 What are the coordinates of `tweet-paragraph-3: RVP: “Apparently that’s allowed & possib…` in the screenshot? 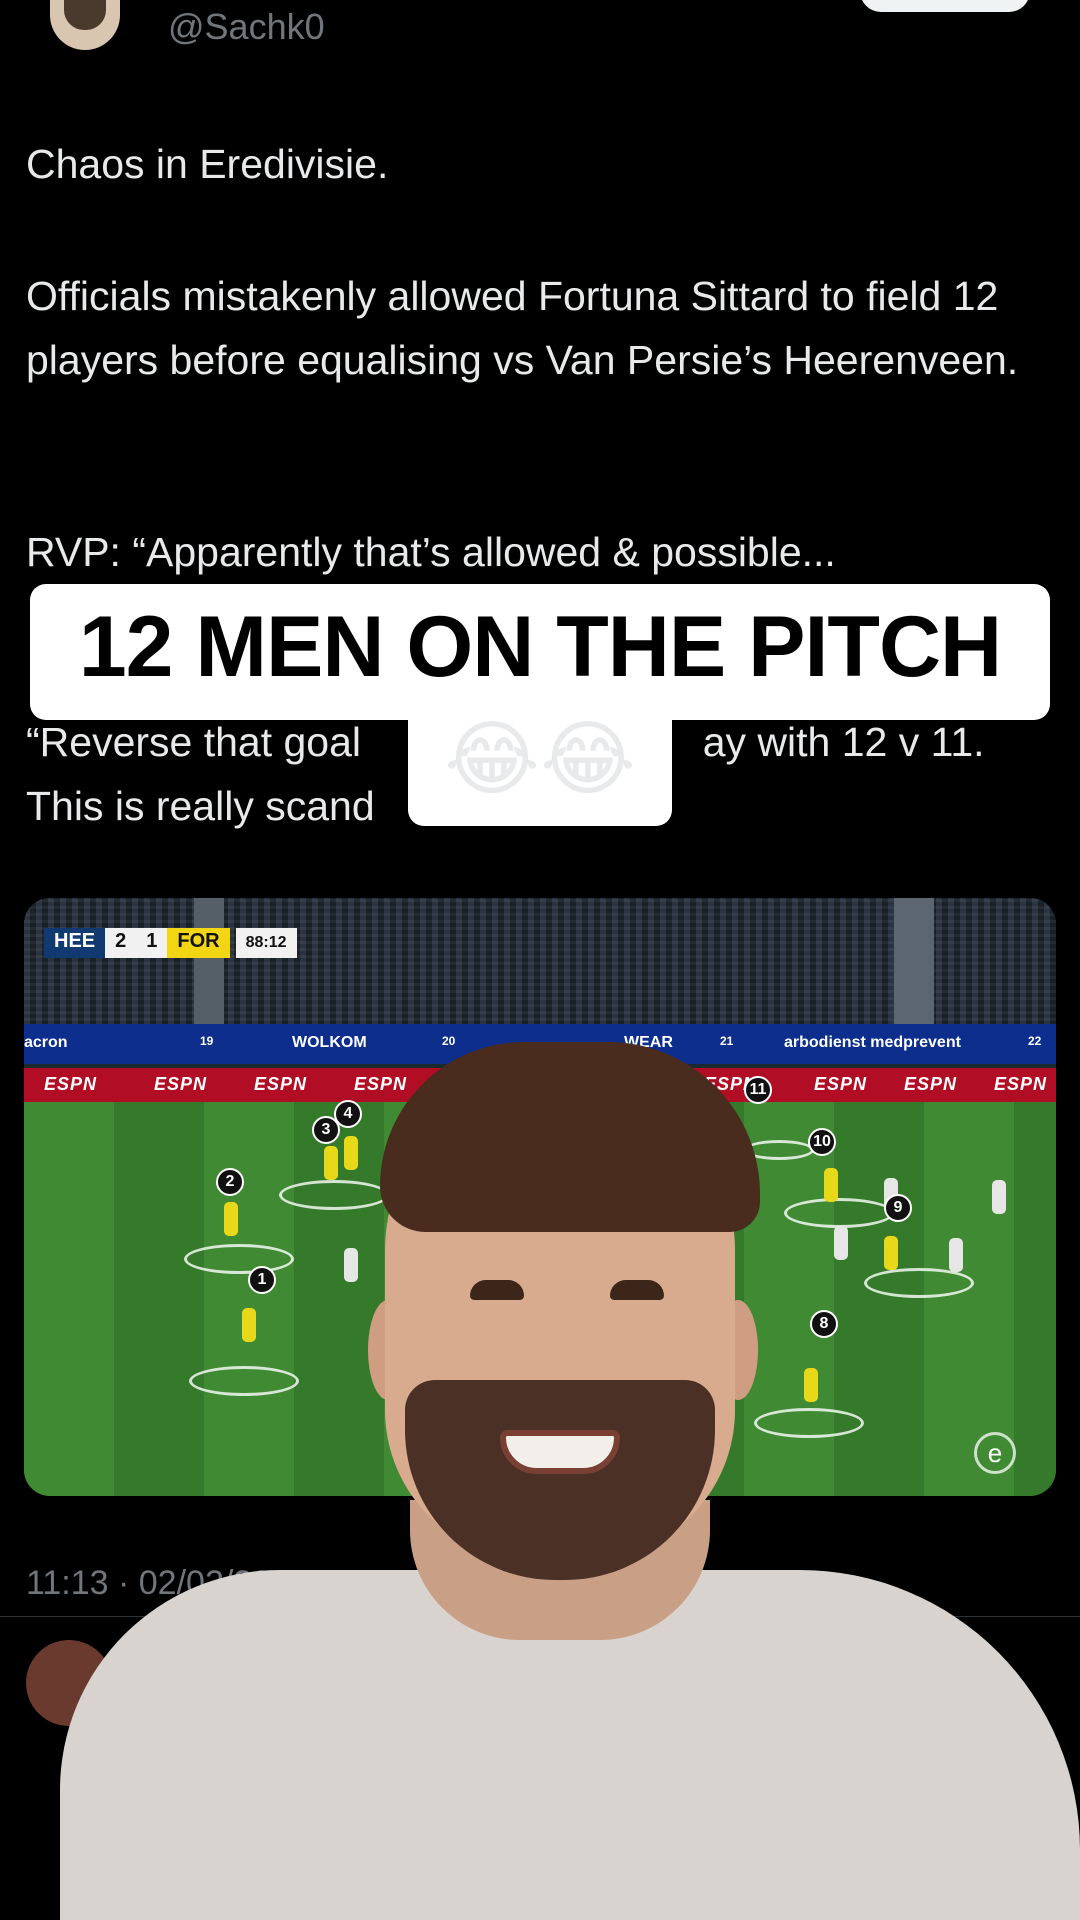 It's located at (431, 552).